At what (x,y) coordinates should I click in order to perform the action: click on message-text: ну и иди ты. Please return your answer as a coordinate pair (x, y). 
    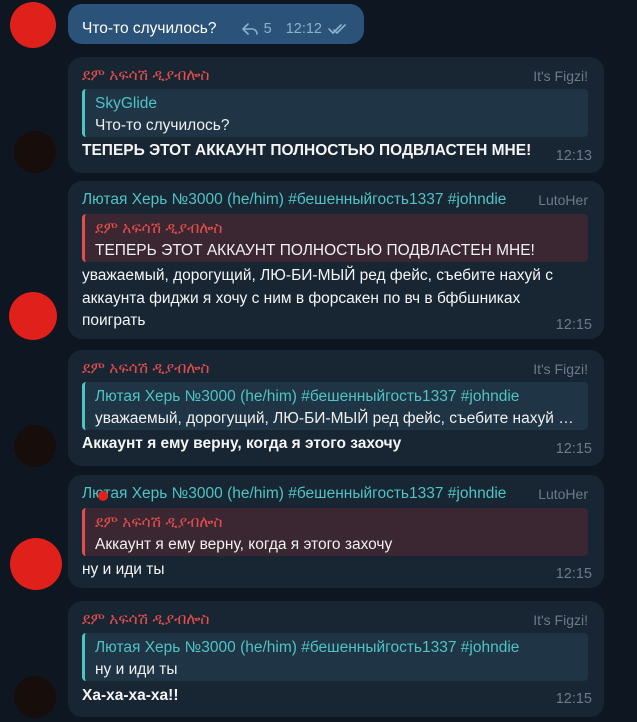
    Looking at the image, I should click on (123, 569).